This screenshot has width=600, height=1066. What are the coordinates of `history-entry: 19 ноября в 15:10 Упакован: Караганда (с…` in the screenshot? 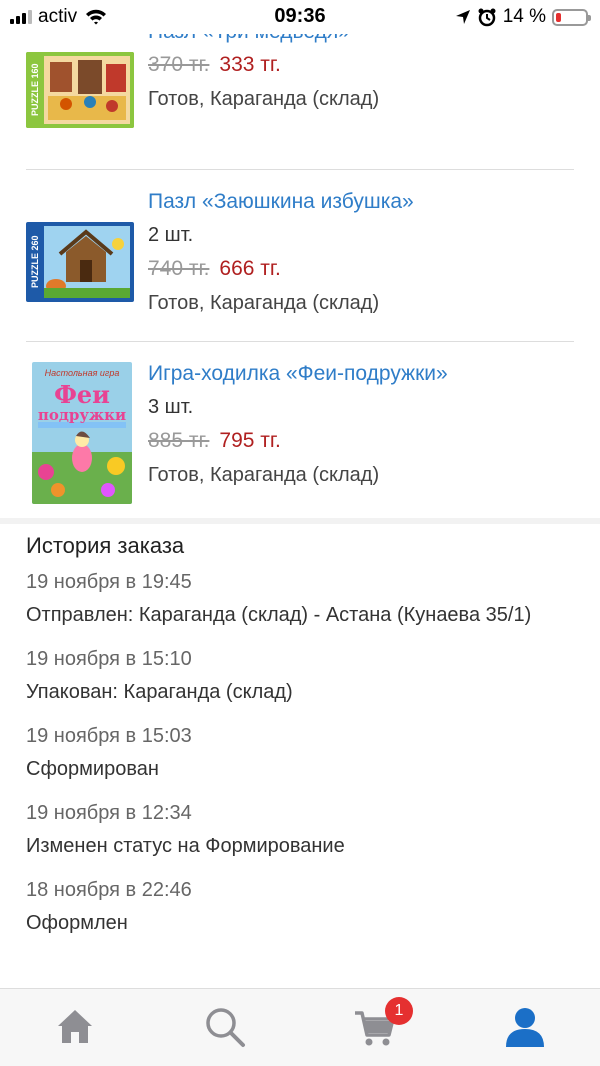 It's located at (306, 674).